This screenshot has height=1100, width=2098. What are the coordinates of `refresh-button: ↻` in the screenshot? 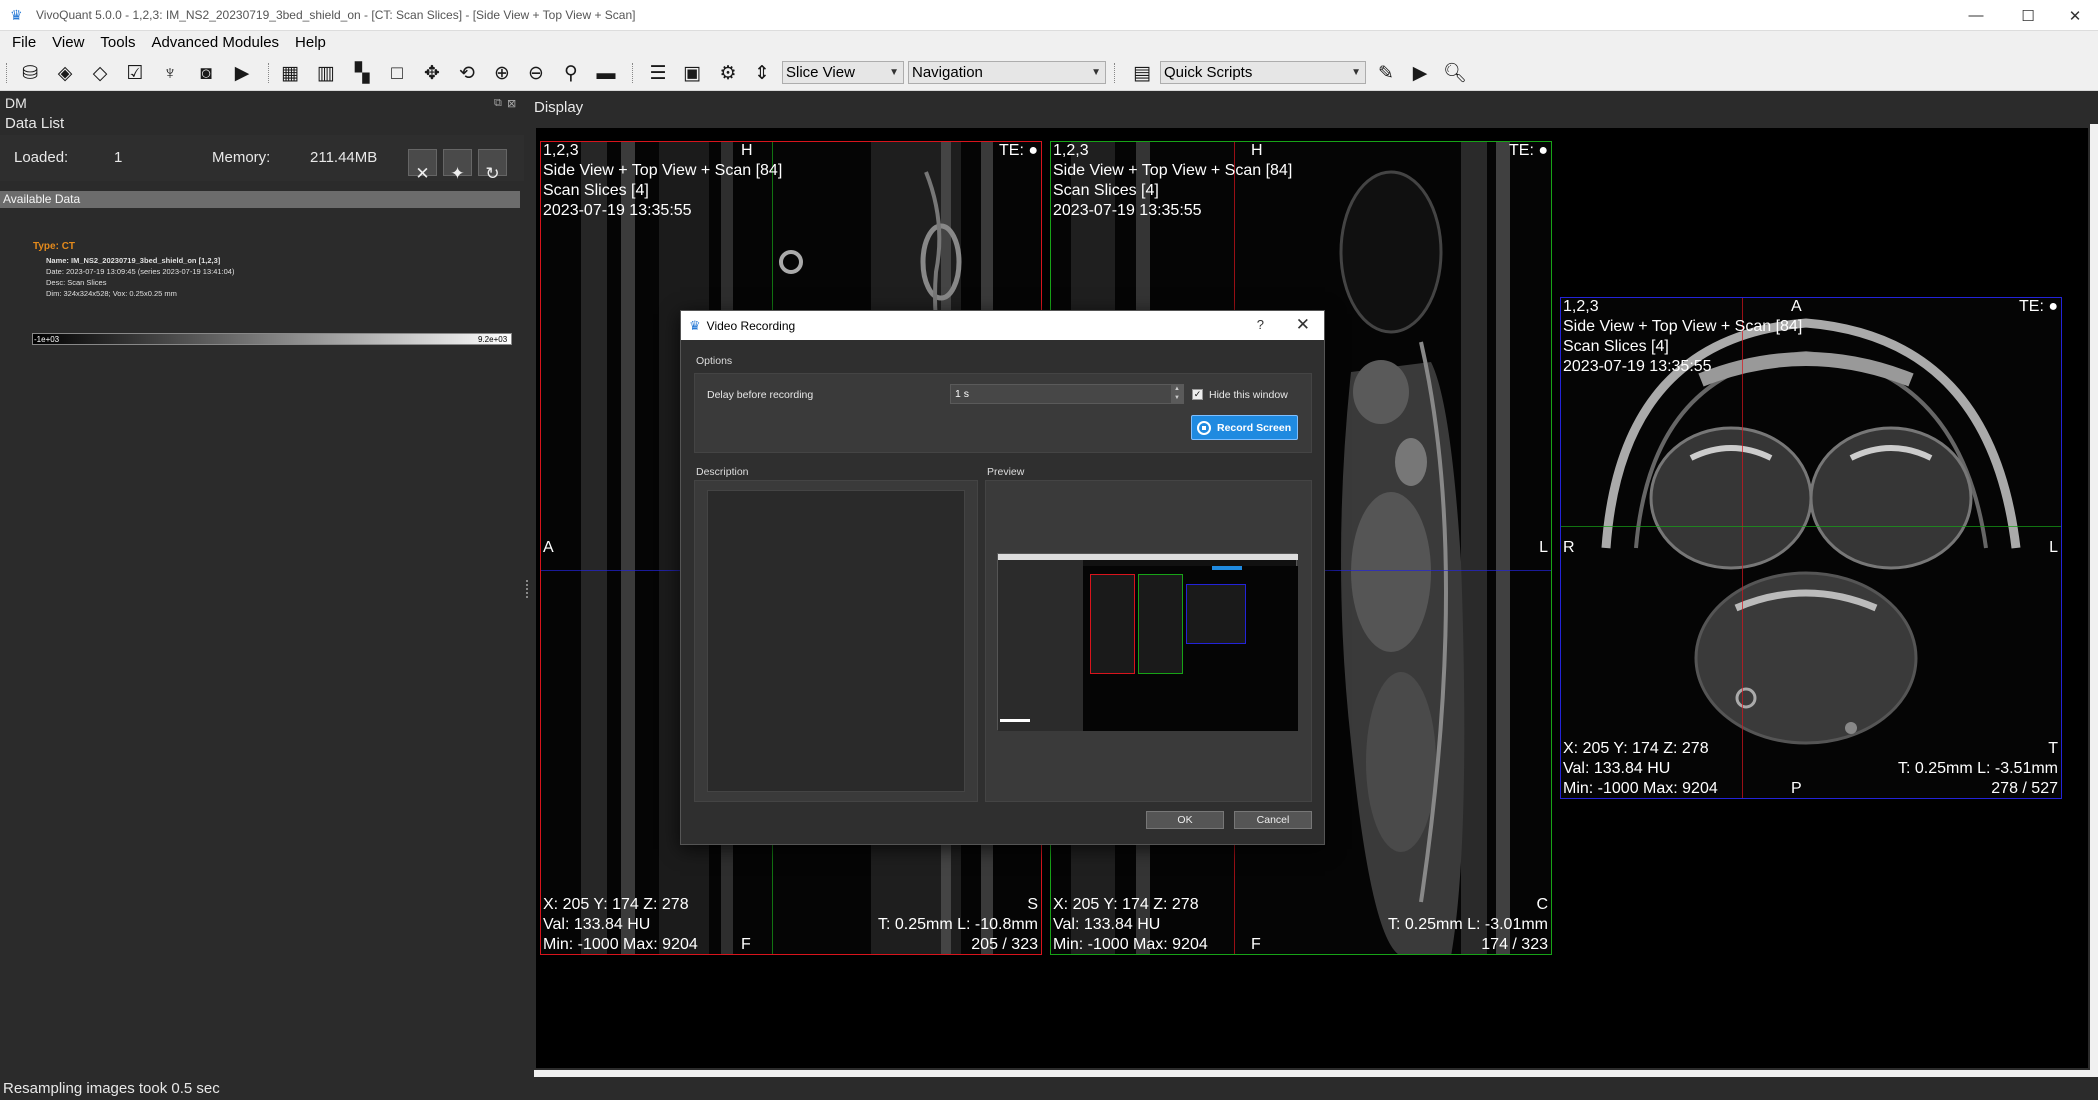 It's located at (492, 166).